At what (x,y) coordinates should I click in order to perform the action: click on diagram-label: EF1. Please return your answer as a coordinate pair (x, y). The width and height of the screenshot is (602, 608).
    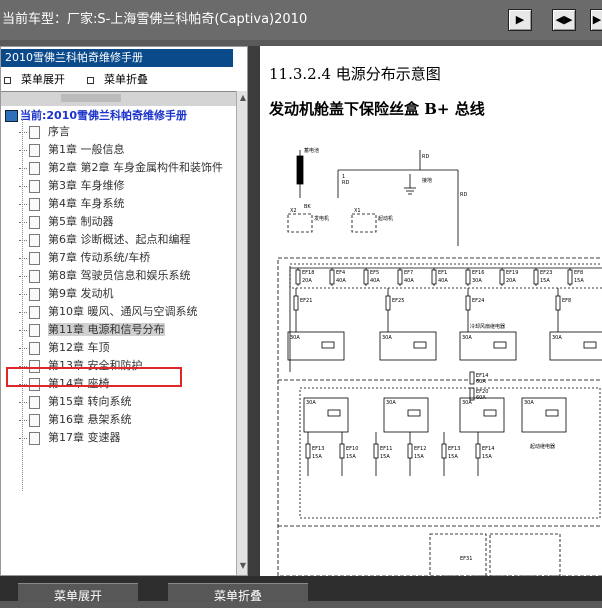
    Looking at the image, I should click on (442, 273).